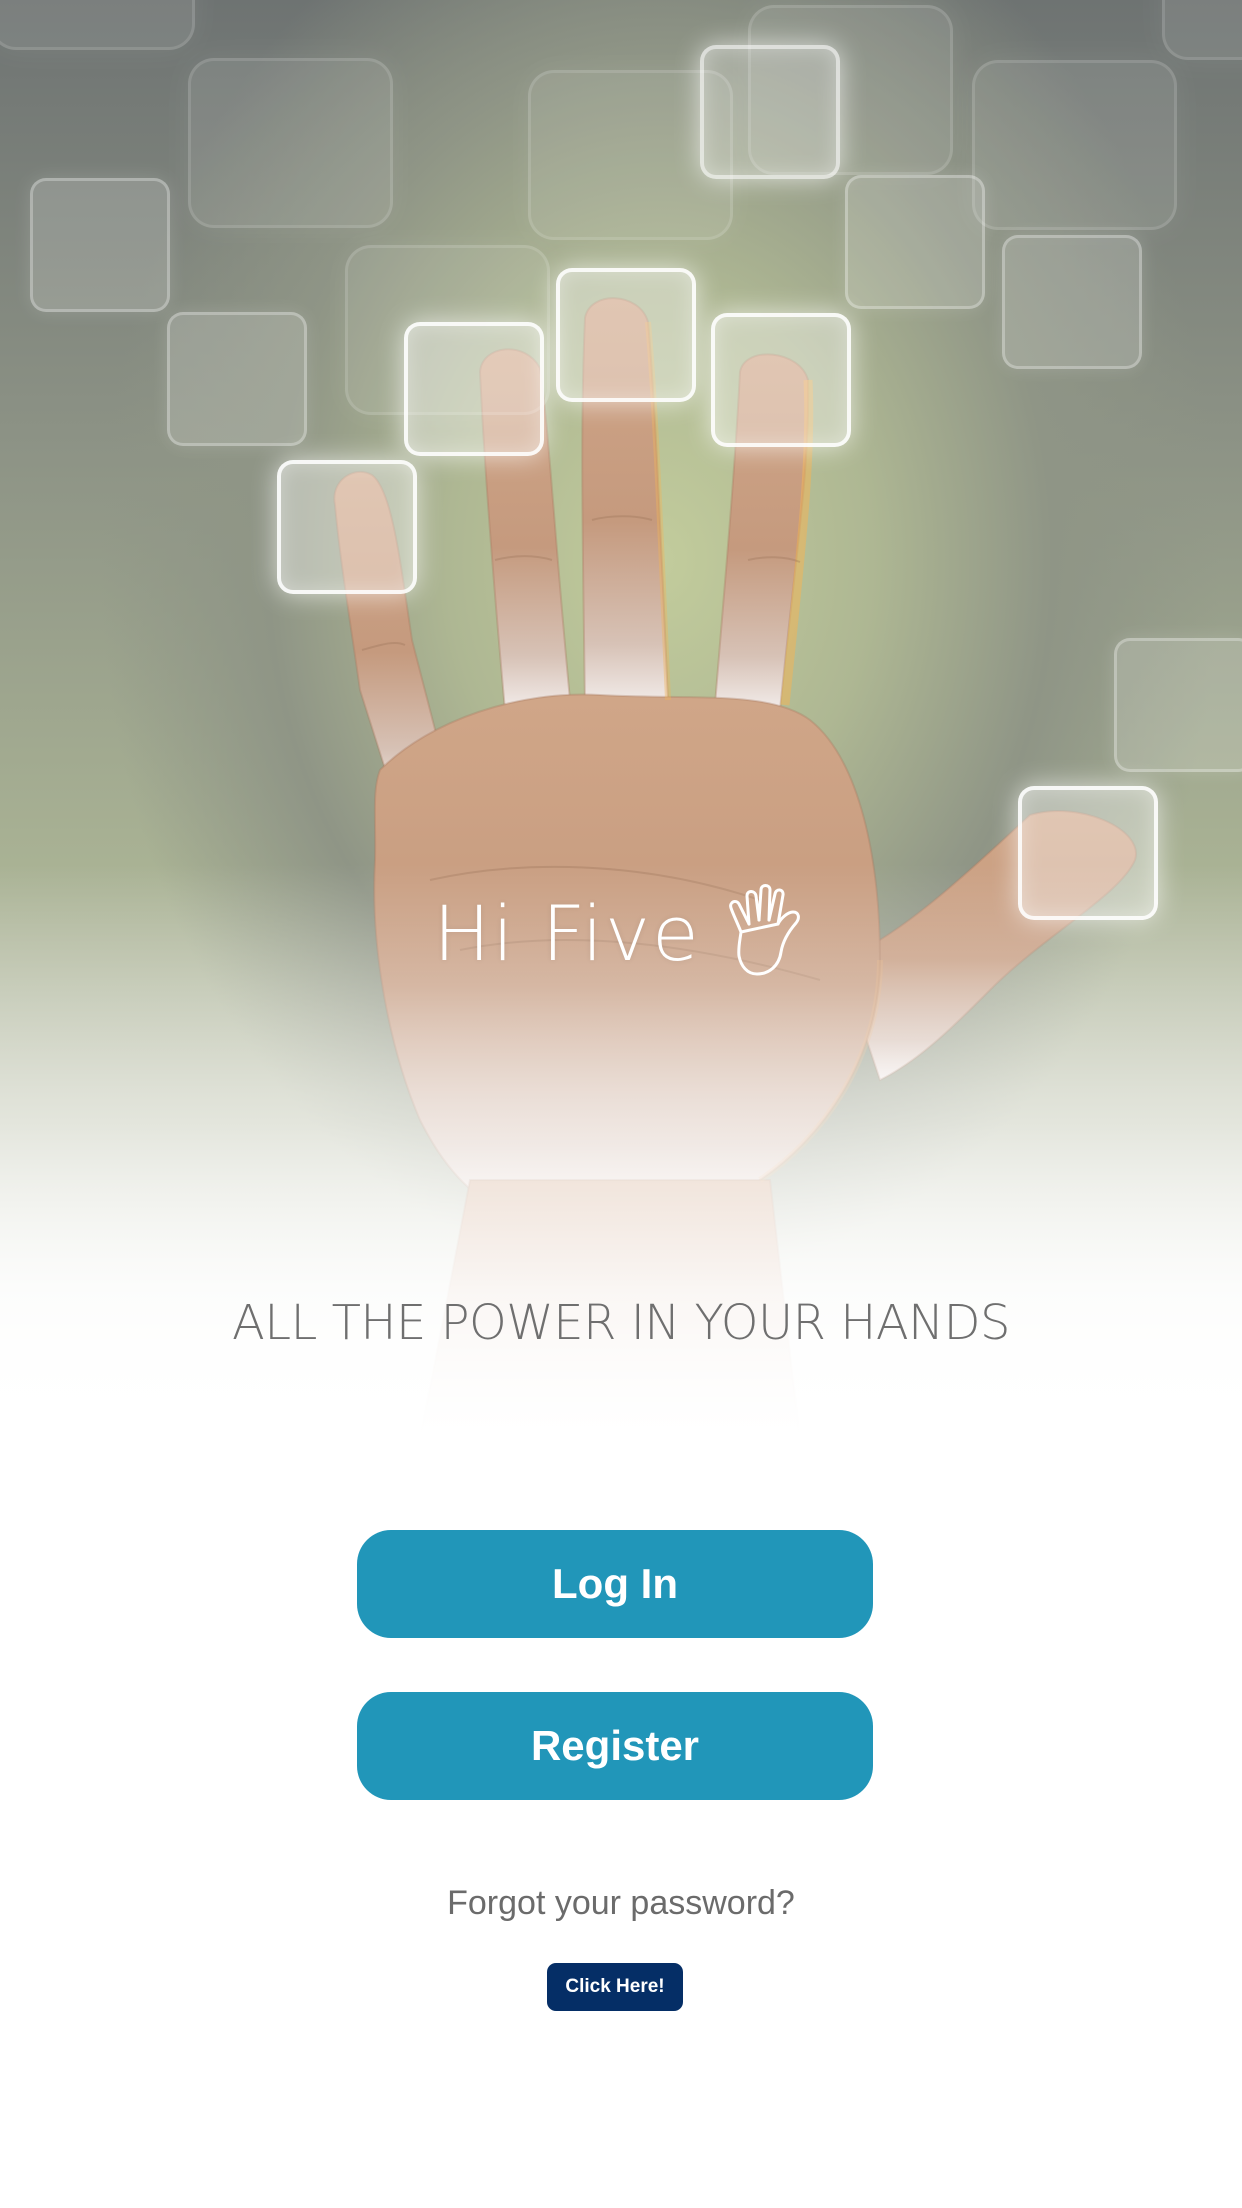 The image size is (1242, 2208). I want to click on waving-hand-outline-icon, so click(764, 930).